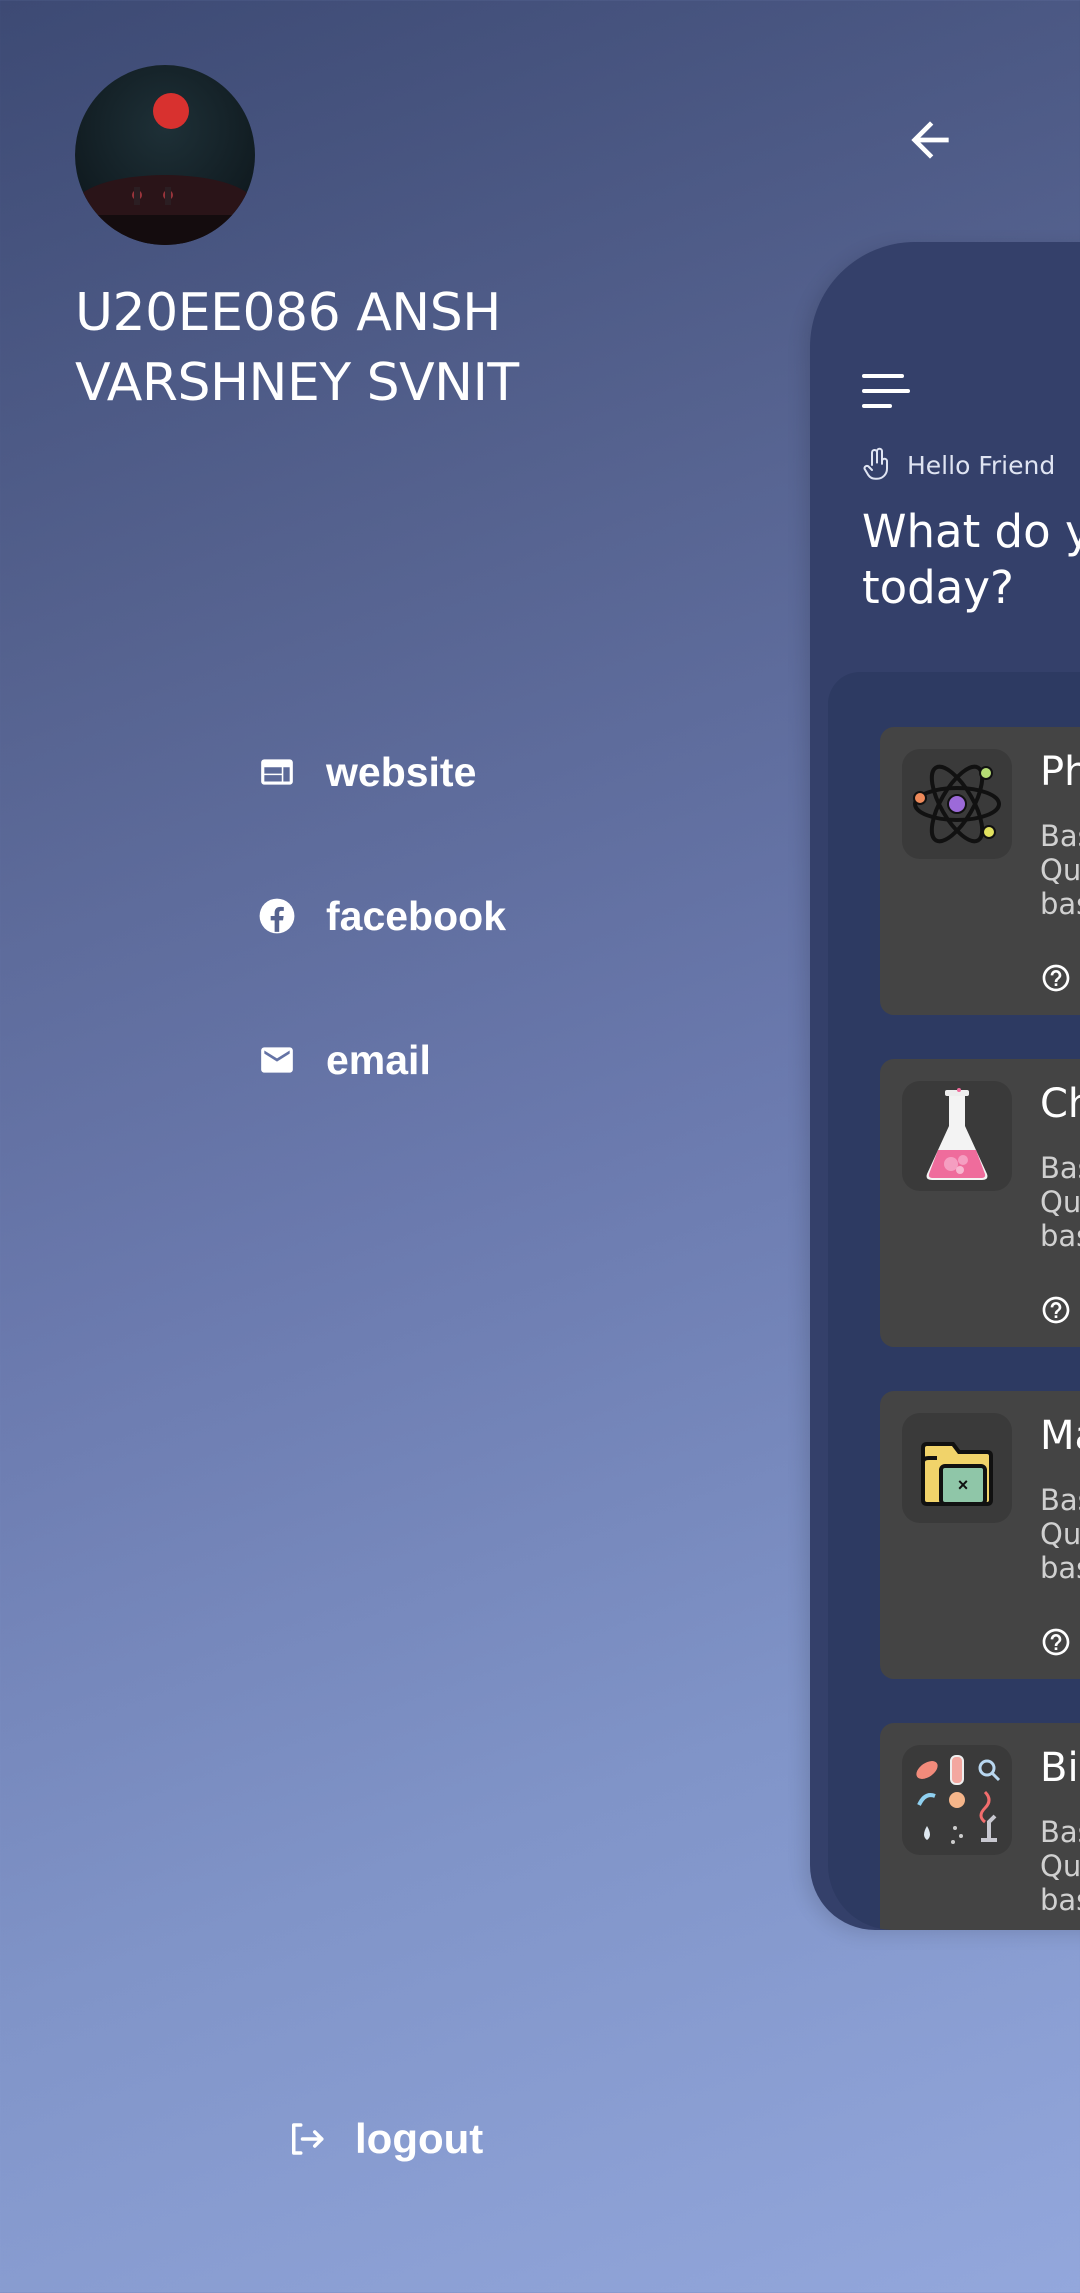 The width and height of the screenshot is (1080, 2293). What do you see at coordinates (980, 1203) in the screenshot?
I see `subject-card: Ch Bas Qu bas` at bounding box center [980, 1203].